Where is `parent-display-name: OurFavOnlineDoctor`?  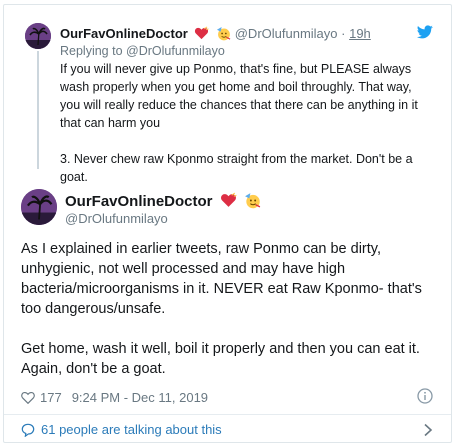
parent-display-name: OurFavOnlineDoctor is located at coordinates (124, 33).